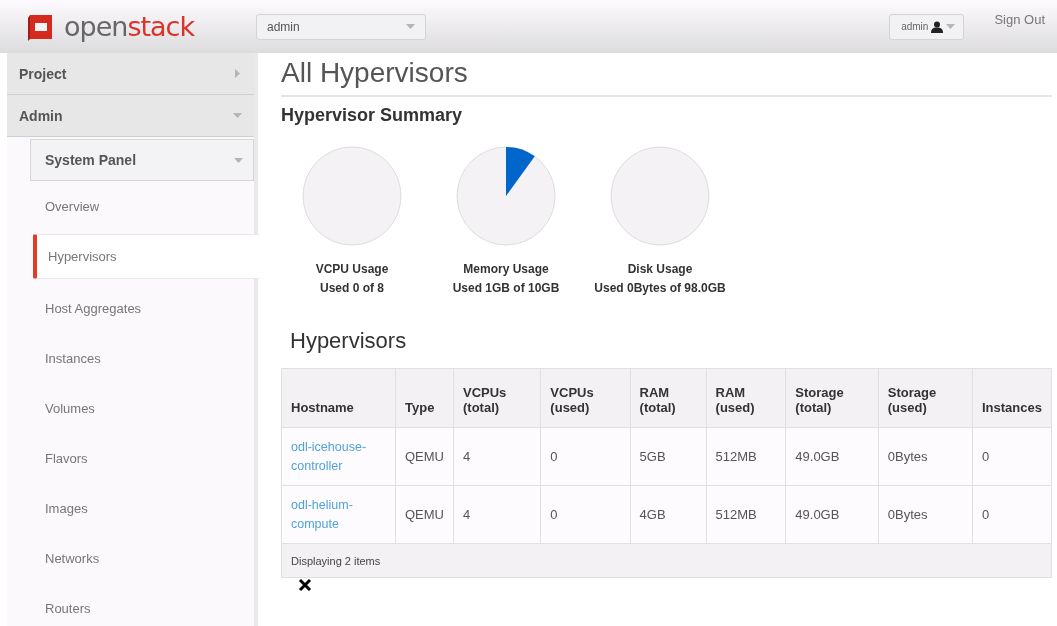  I want to click on usage-label: Disk Usage, so click(660, 269).